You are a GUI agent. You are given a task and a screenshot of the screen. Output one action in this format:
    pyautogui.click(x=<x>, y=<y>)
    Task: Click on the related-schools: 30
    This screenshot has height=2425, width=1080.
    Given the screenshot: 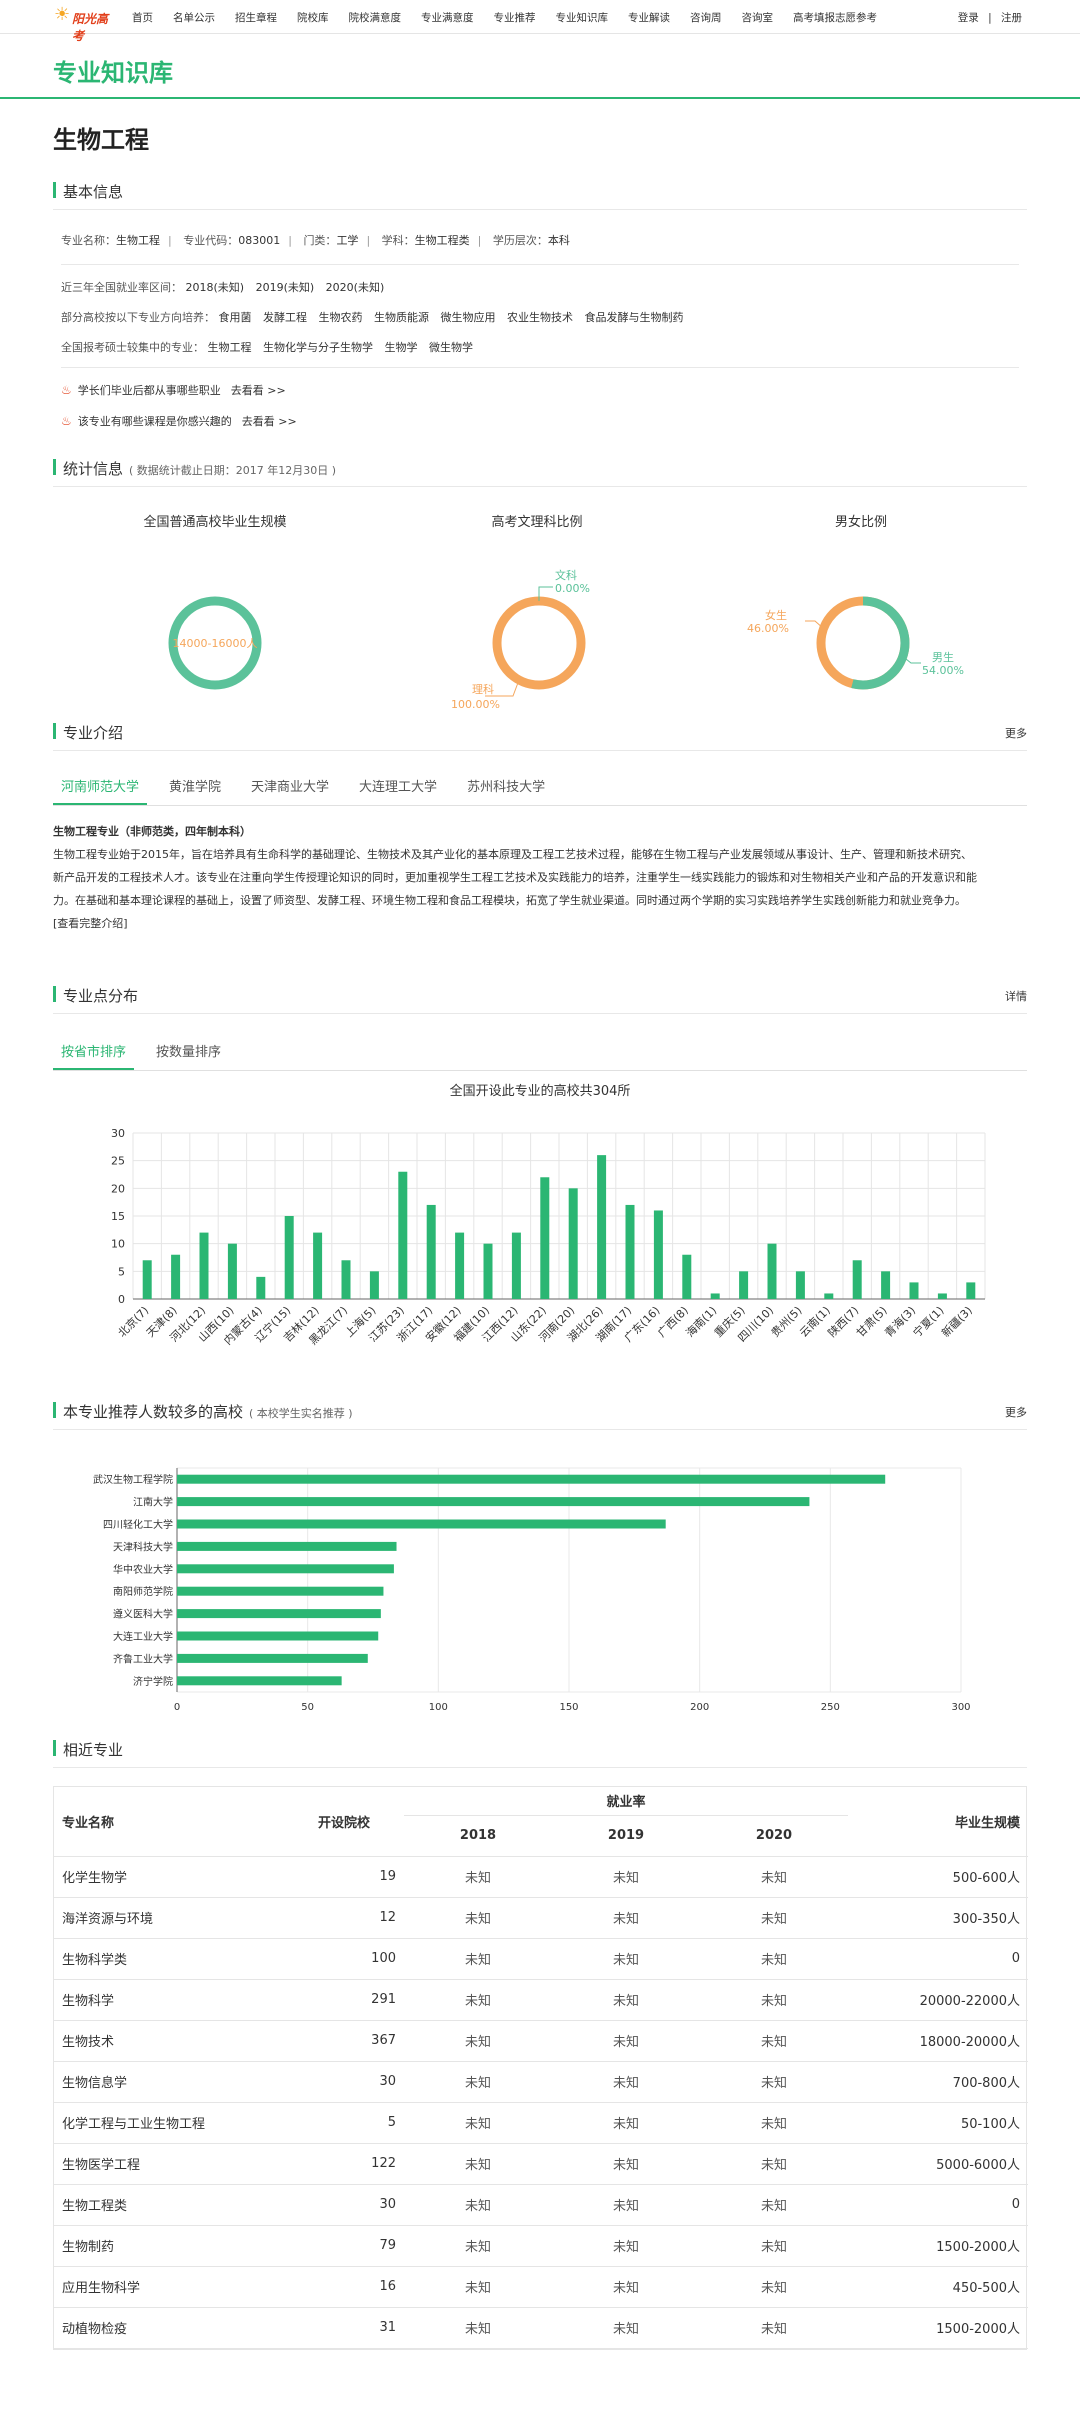 What is the action you would take?
    pyautogui.click(x=344, y=2205)
    